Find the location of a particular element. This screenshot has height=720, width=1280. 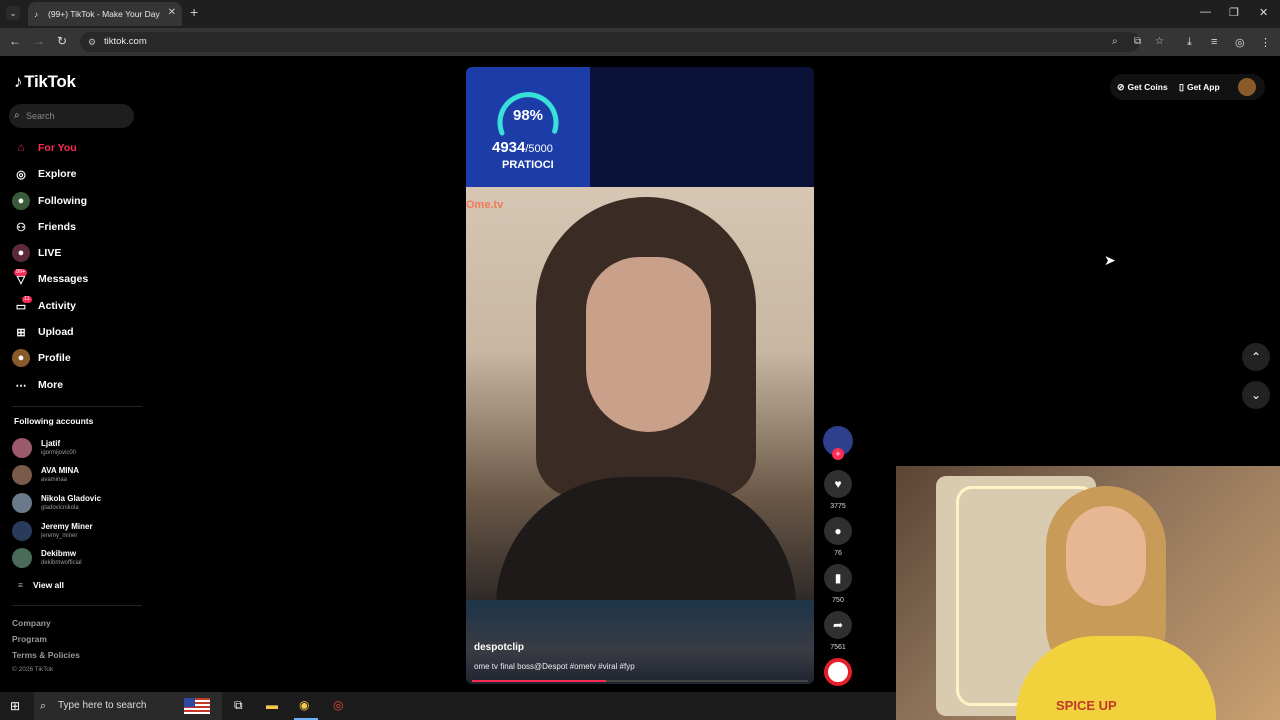

account-item: Jeremy Miner jeremy_miner is located at coordinates (52, 531).